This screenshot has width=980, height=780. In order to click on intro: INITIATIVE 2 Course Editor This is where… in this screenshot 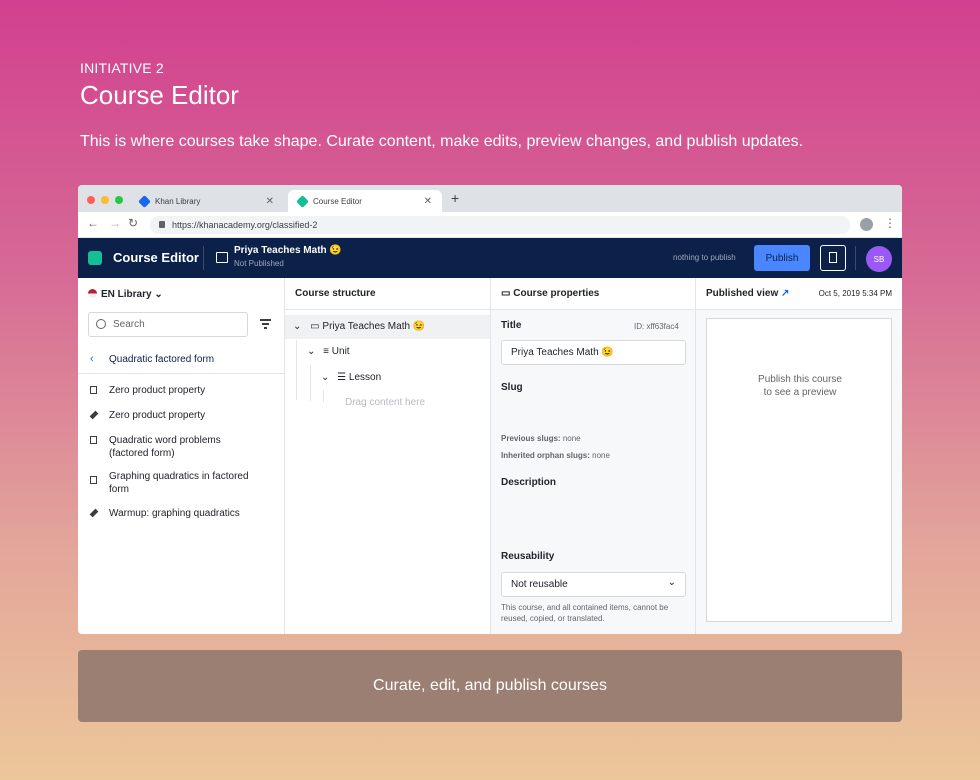, I will do `click(441, 105)`.